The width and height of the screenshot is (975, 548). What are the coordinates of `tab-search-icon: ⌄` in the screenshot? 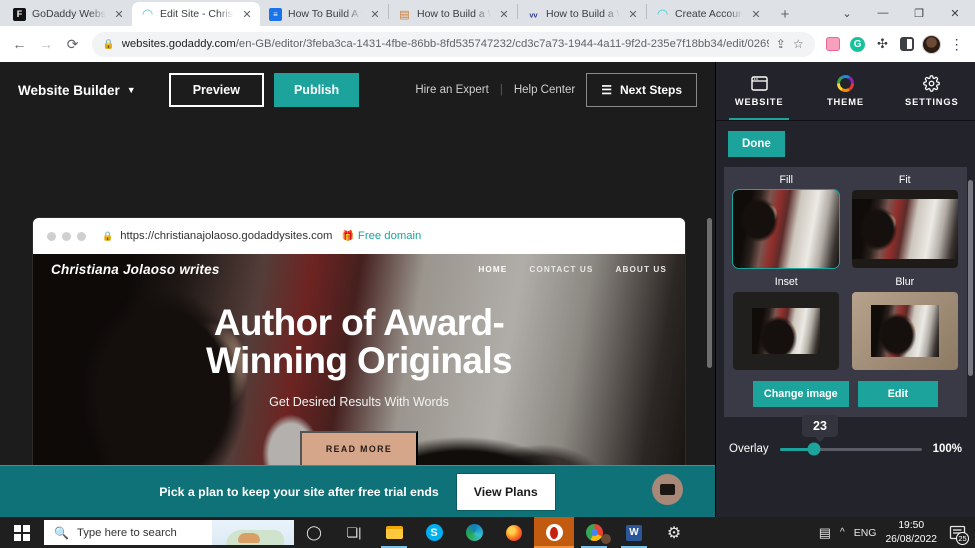 It's located at (847, 13).